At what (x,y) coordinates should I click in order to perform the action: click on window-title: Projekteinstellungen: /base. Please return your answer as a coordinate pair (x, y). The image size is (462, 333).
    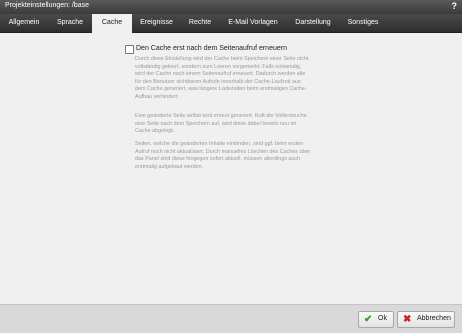
    Looking at the image, I should click on (47, 5).